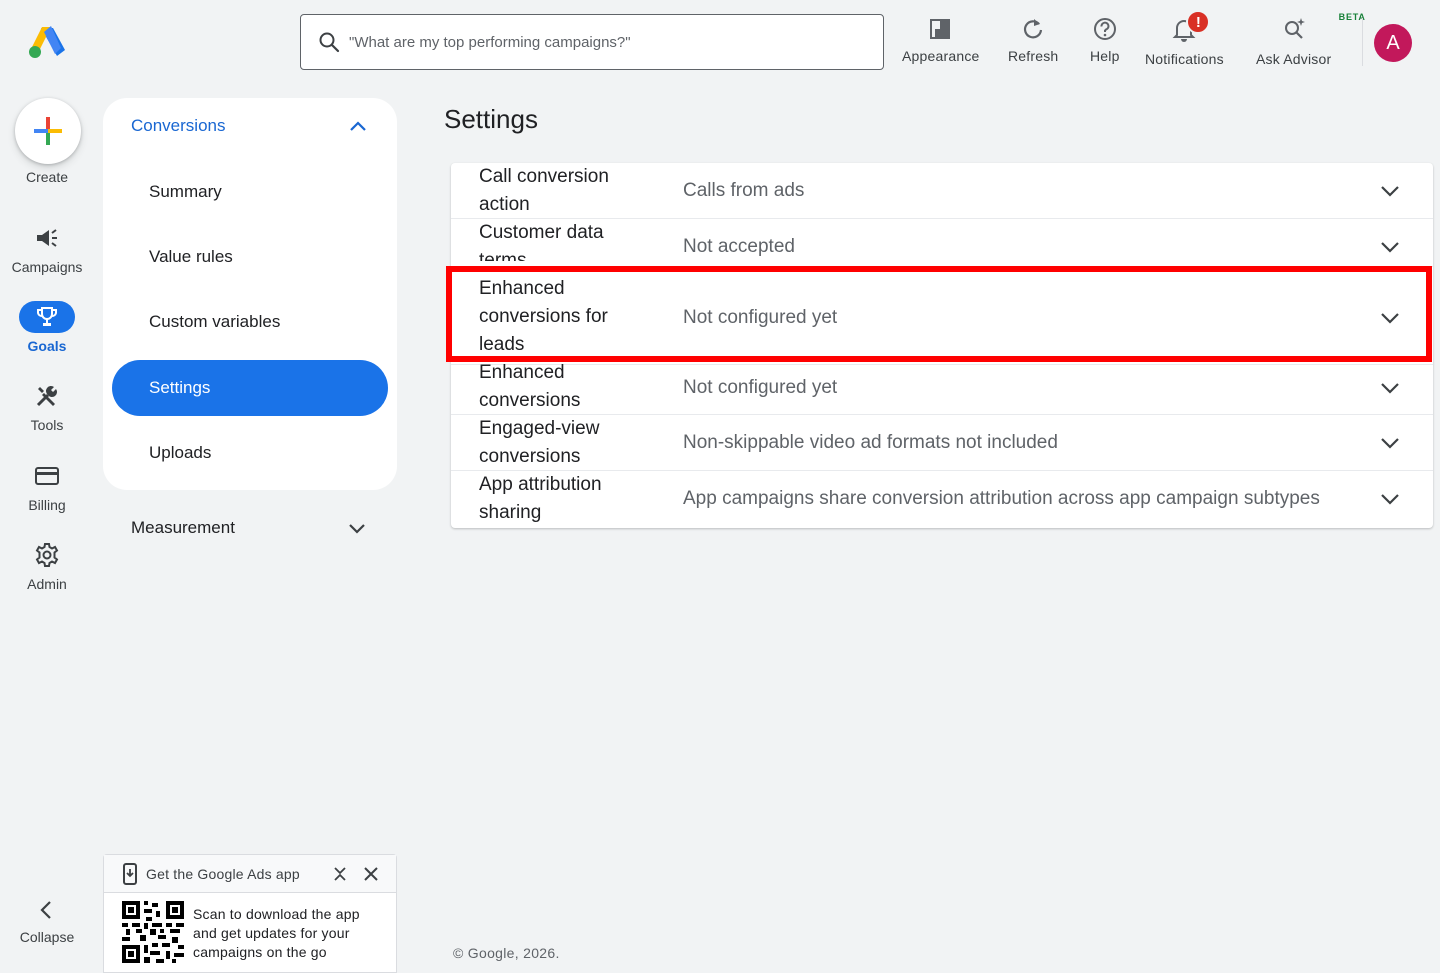 The height and width of the screenshot is (973, 1440). Describe the element at coordinates (1362, 42) in the screenshot. I see `header-divider` at that location.